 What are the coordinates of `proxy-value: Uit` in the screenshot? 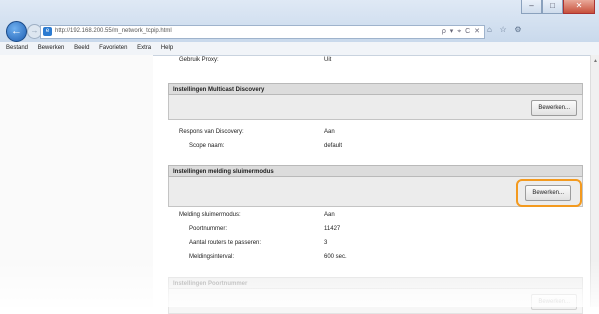 It's located at (328, 60).